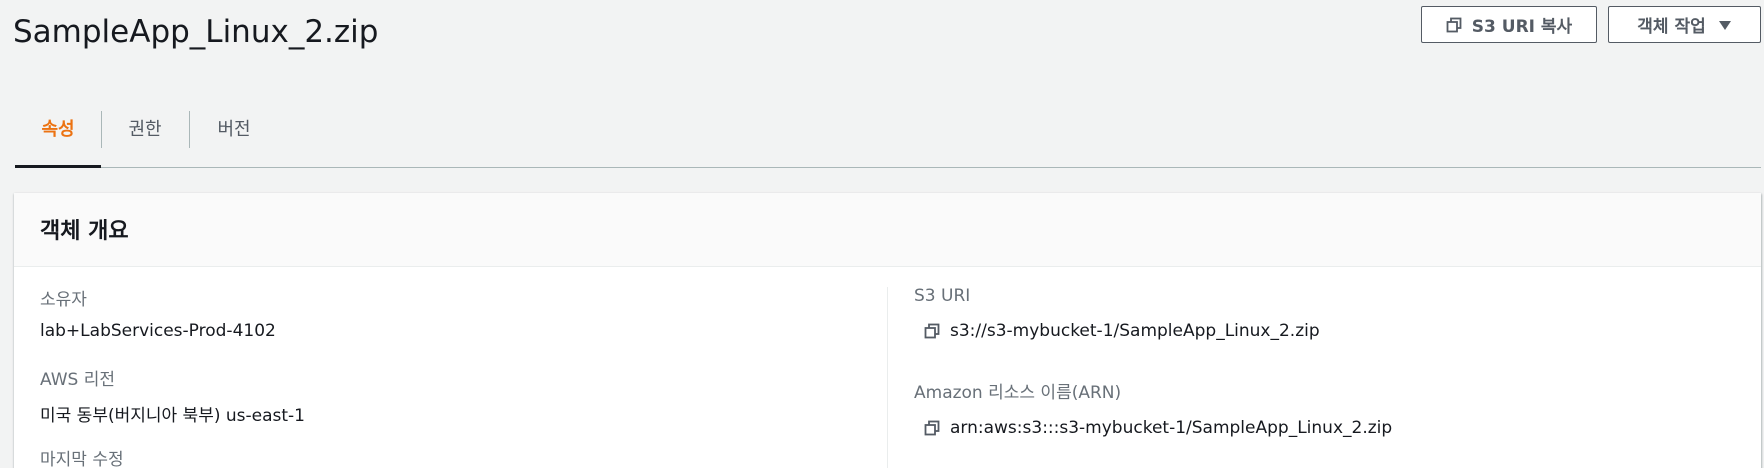 Image resolution: width=1764 pixels, height=468 pixels. I want to click on object-actions-button: 객체 작업, so click(1684, 24).